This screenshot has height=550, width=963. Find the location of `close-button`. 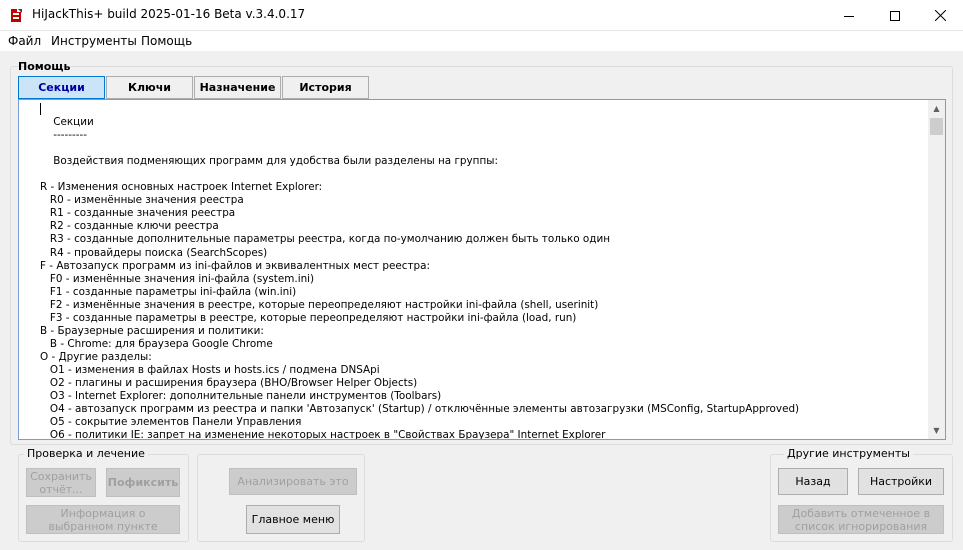

close-button is located at coordinates (940, 15).